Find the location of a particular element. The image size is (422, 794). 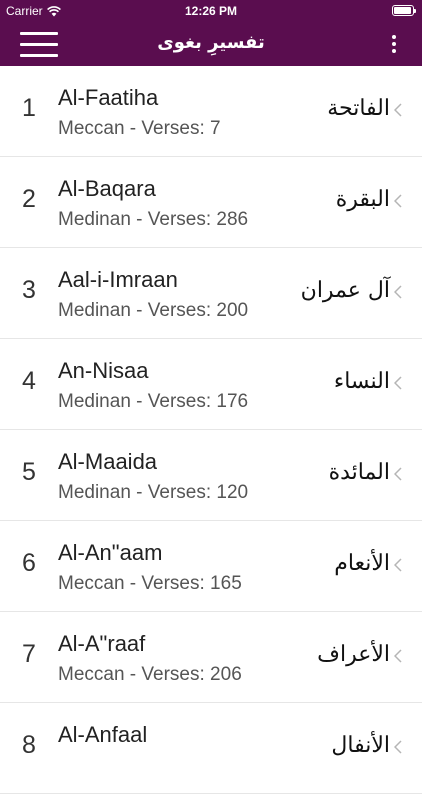

surah-subtitle: Meccan - Verses: 206 is located at coordinates (150, 674).